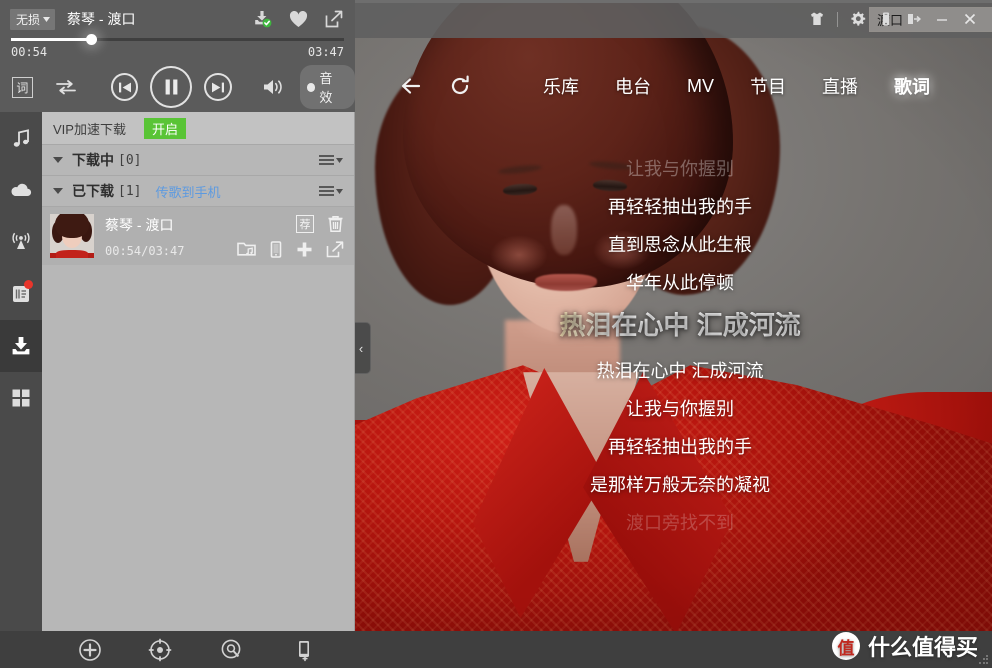 Image resolution: width=992 pixels, height=668 pixels. What do you see at coordinates (700, 86) in the screenshot?
I see `tab-mv: MV` at bounding box center [700, 86].